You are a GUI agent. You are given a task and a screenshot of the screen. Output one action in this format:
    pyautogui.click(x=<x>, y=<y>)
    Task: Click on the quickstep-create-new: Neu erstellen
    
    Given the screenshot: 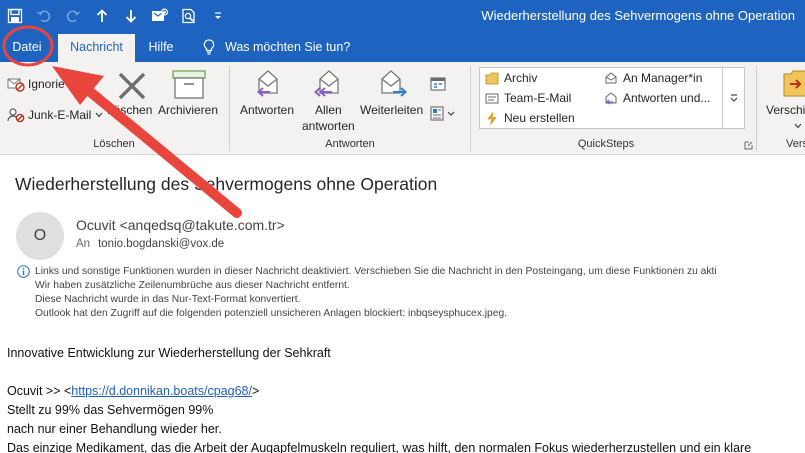 What is the action you would take?
    pyautogui.click(x=530, y=118)
    